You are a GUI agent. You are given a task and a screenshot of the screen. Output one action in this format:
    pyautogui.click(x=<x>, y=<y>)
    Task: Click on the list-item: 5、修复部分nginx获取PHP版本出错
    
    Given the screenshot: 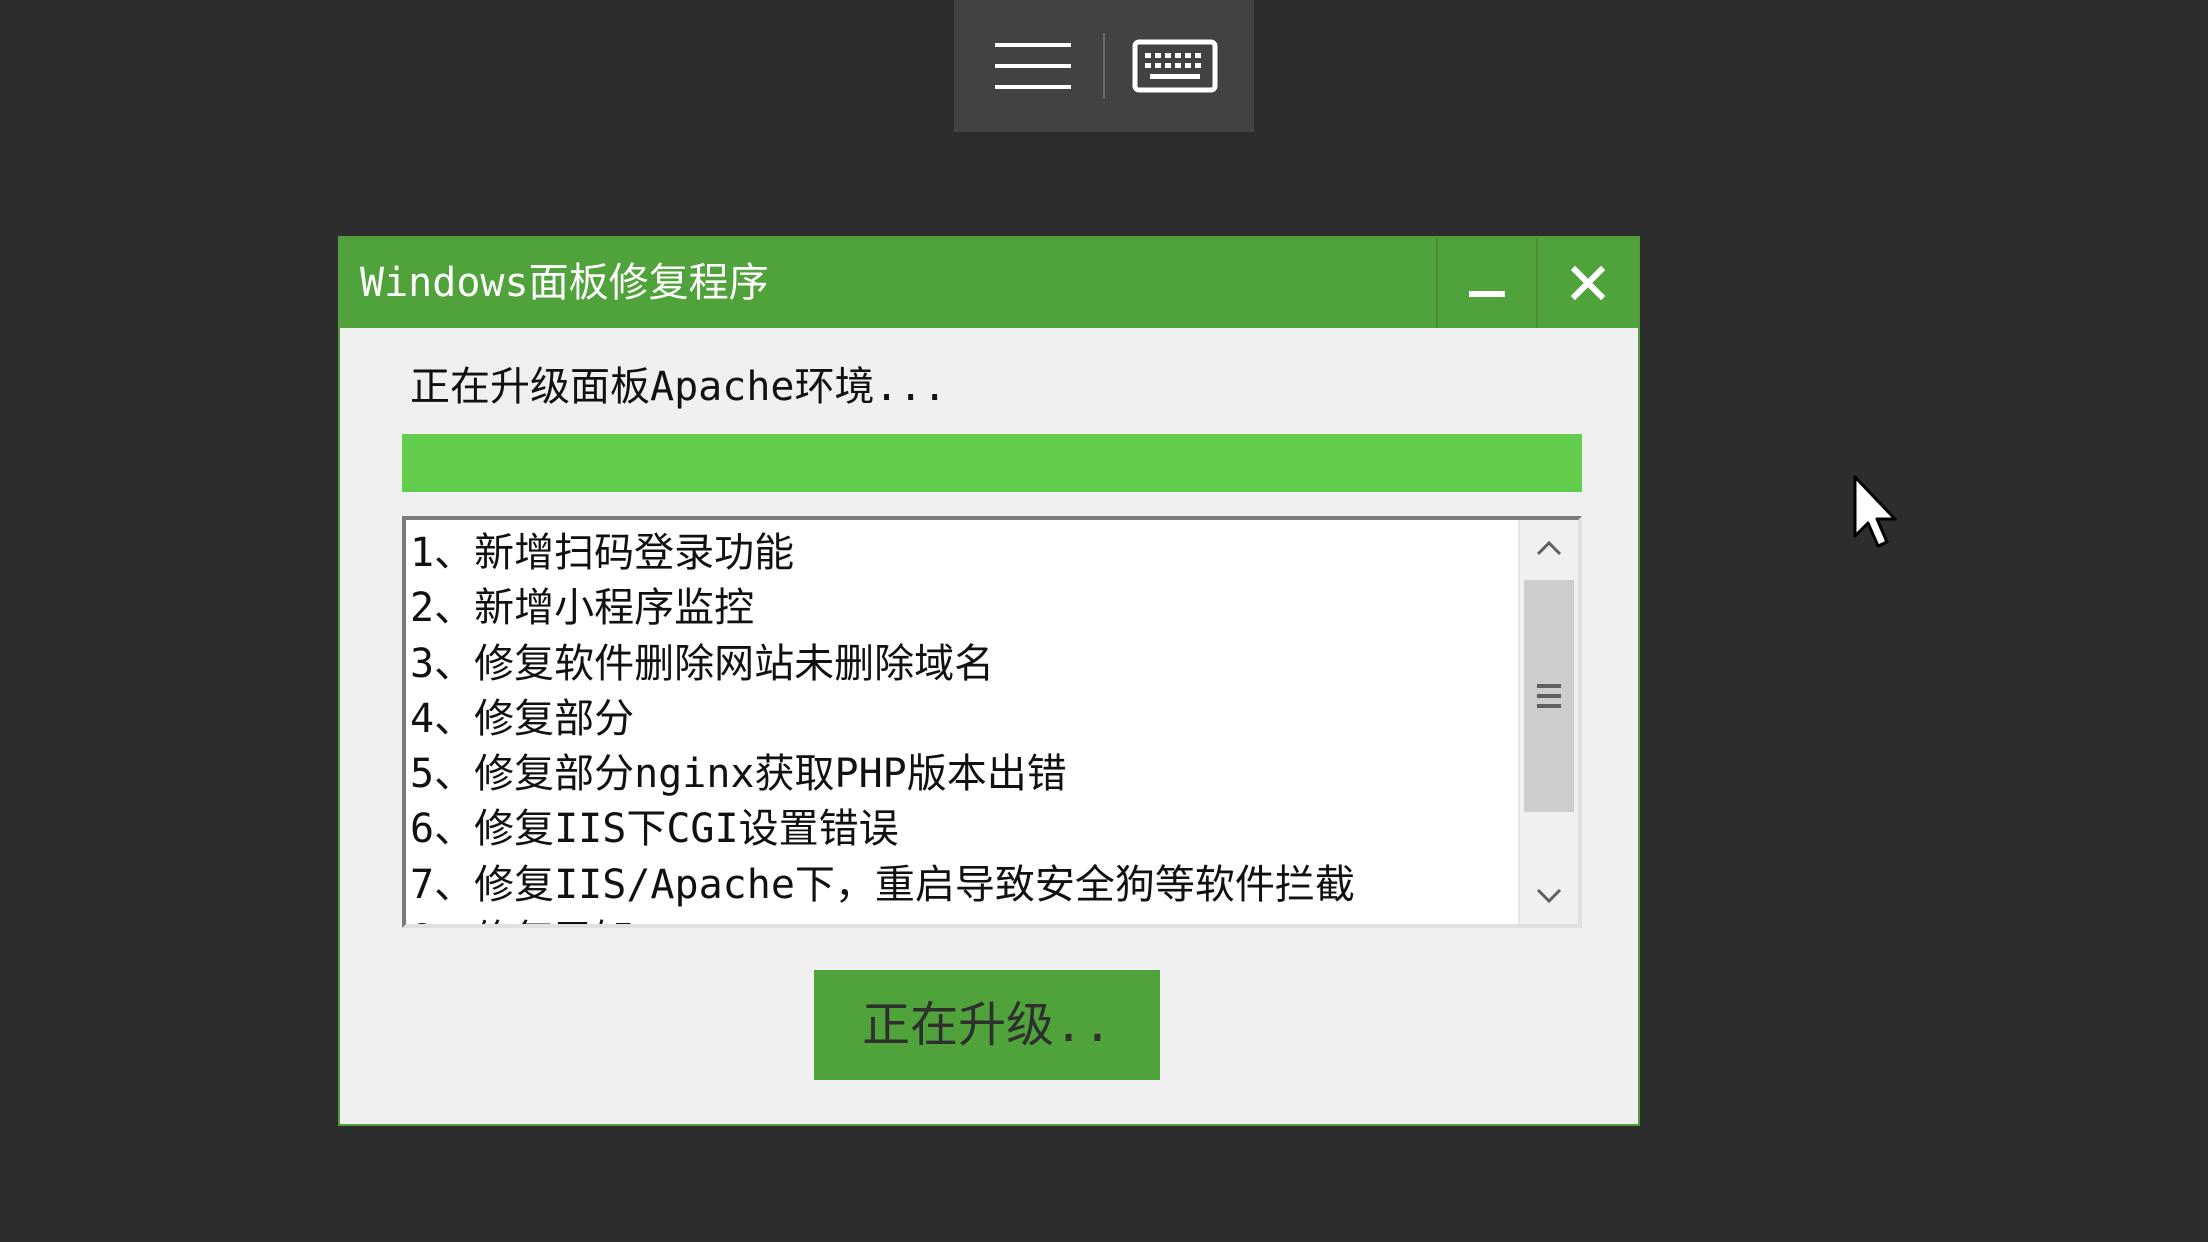 What is the action you would take?
    pyautogui.click(x=738, y=774)
    